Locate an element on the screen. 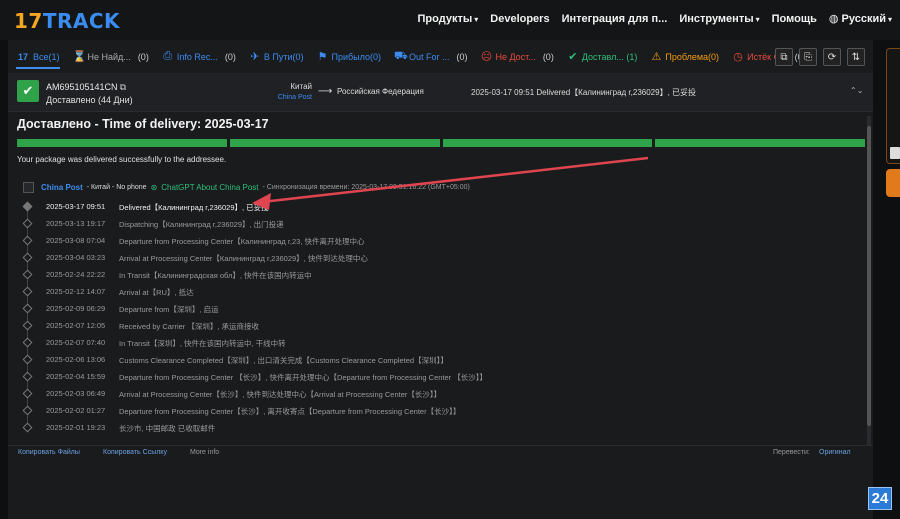 Image resolution: width=900 pixels, height=519 pixels. shipment-status: Доставлено (44 Дни) is located at coordinates (89, 100).